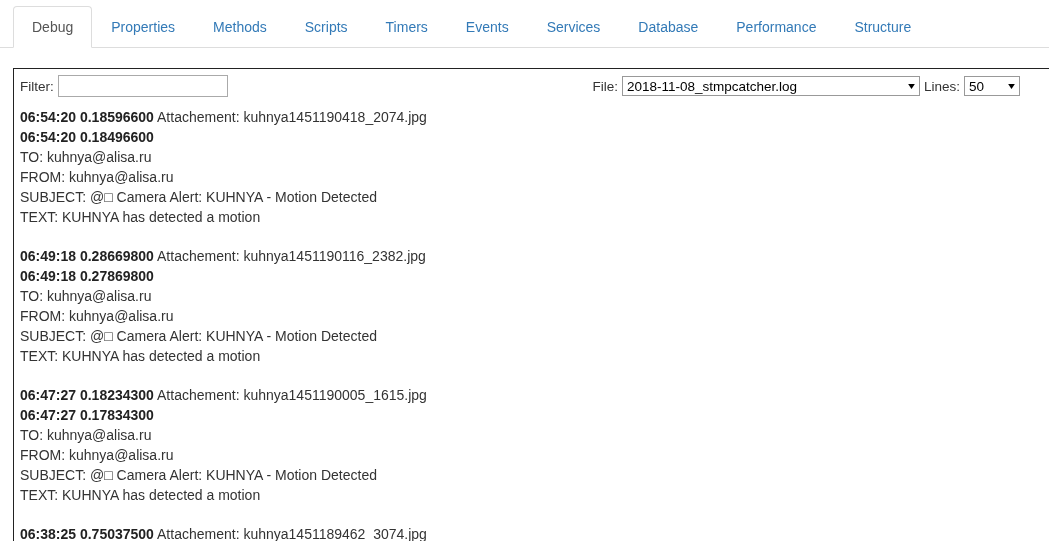 Image resolution: width=1049 pixels, height=541 pixels. I want to click on log-timestamp: 06:54:20 0.18596600, so click(87, 117).